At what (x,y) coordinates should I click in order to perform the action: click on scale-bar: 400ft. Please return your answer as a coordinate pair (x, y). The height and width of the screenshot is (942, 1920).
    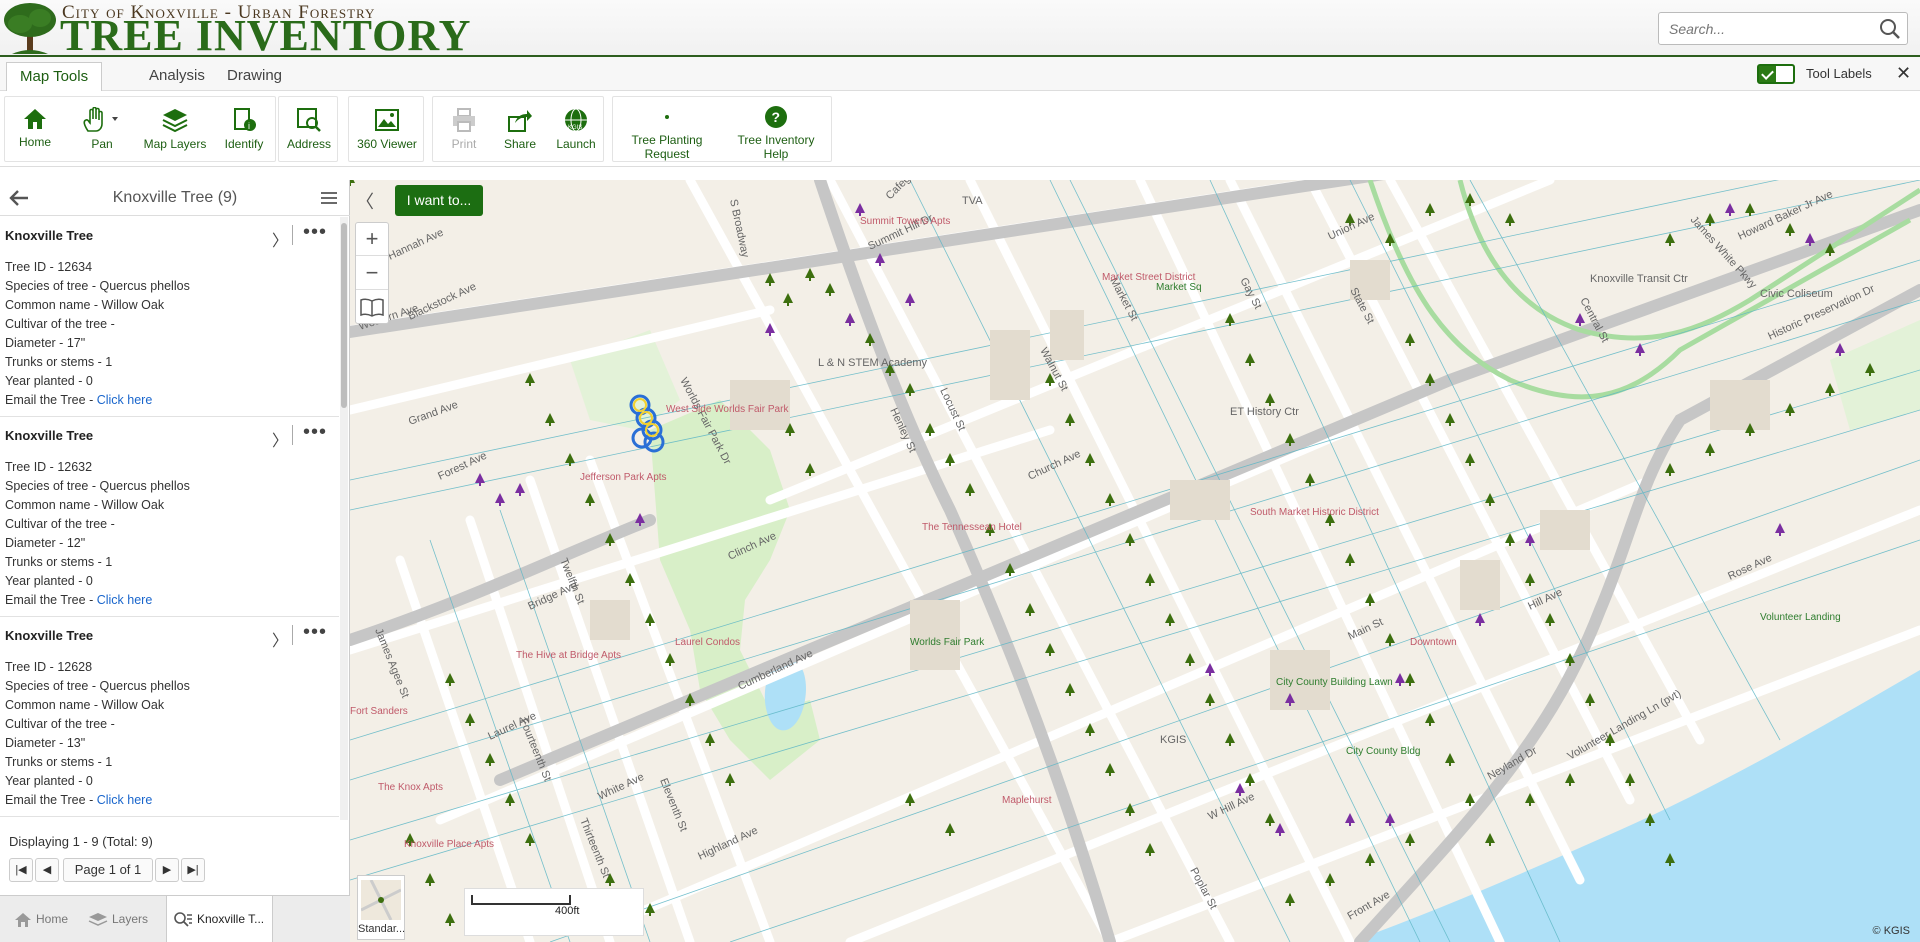
    Looking at the image, I should click on (554, 912).